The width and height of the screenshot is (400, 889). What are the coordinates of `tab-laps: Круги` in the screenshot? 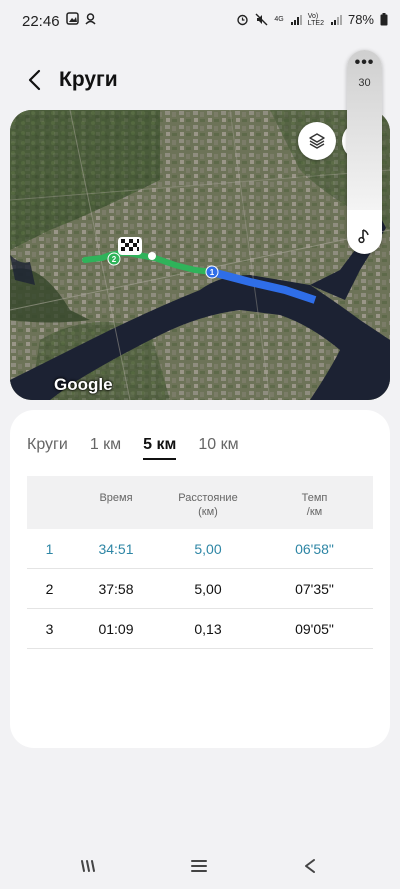 It's located at (47, 448).